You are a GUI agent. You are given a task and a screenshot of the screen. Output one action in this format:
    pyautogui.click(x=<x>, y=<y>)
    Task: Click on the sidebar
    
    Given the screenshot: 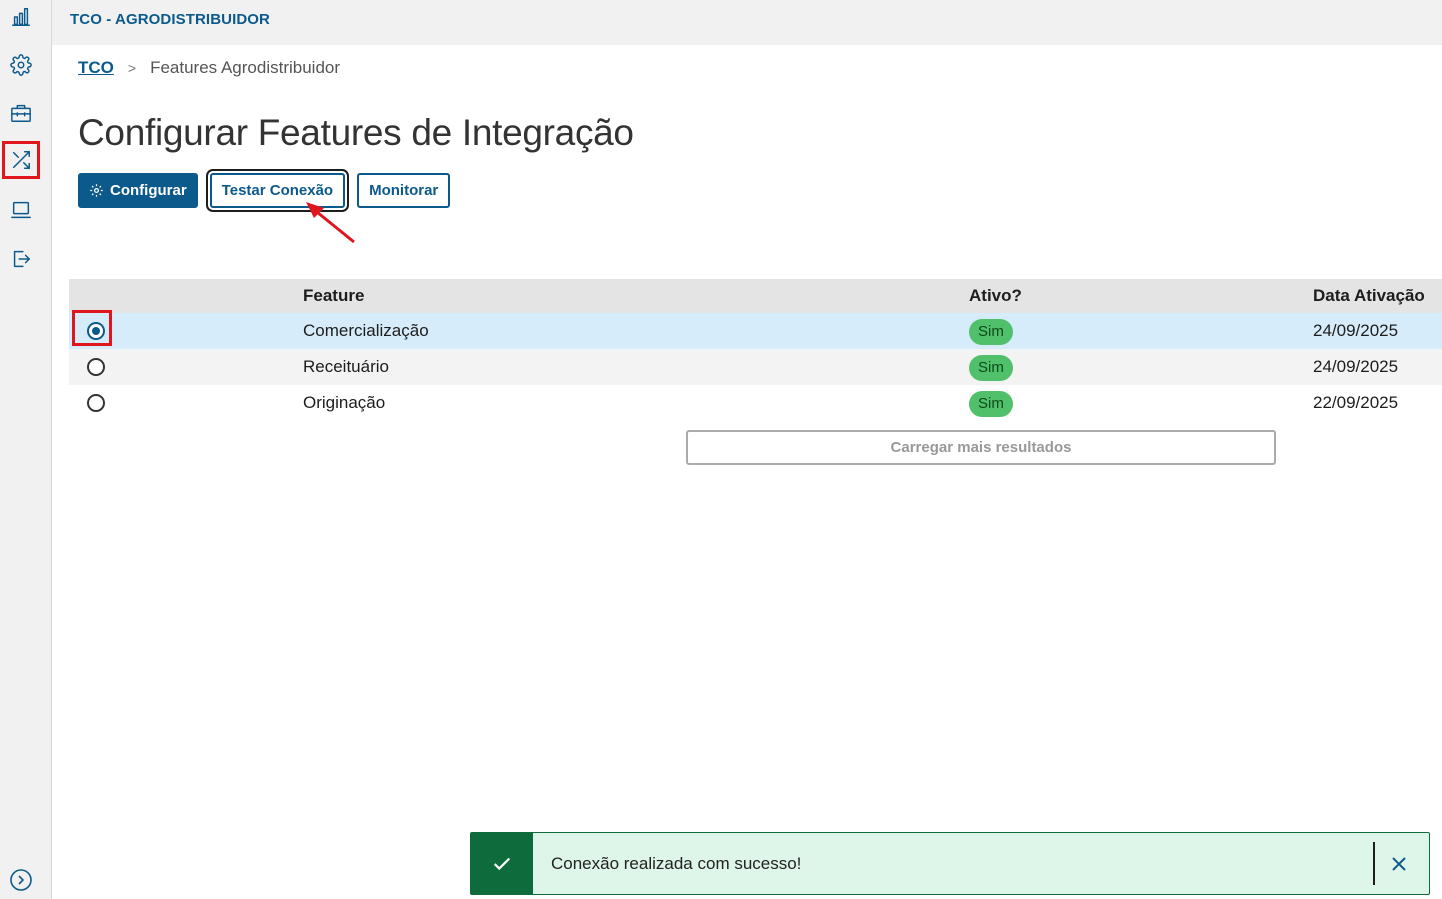 What is the action you would take?
    pyautogui.click(x=26, y=449)
    